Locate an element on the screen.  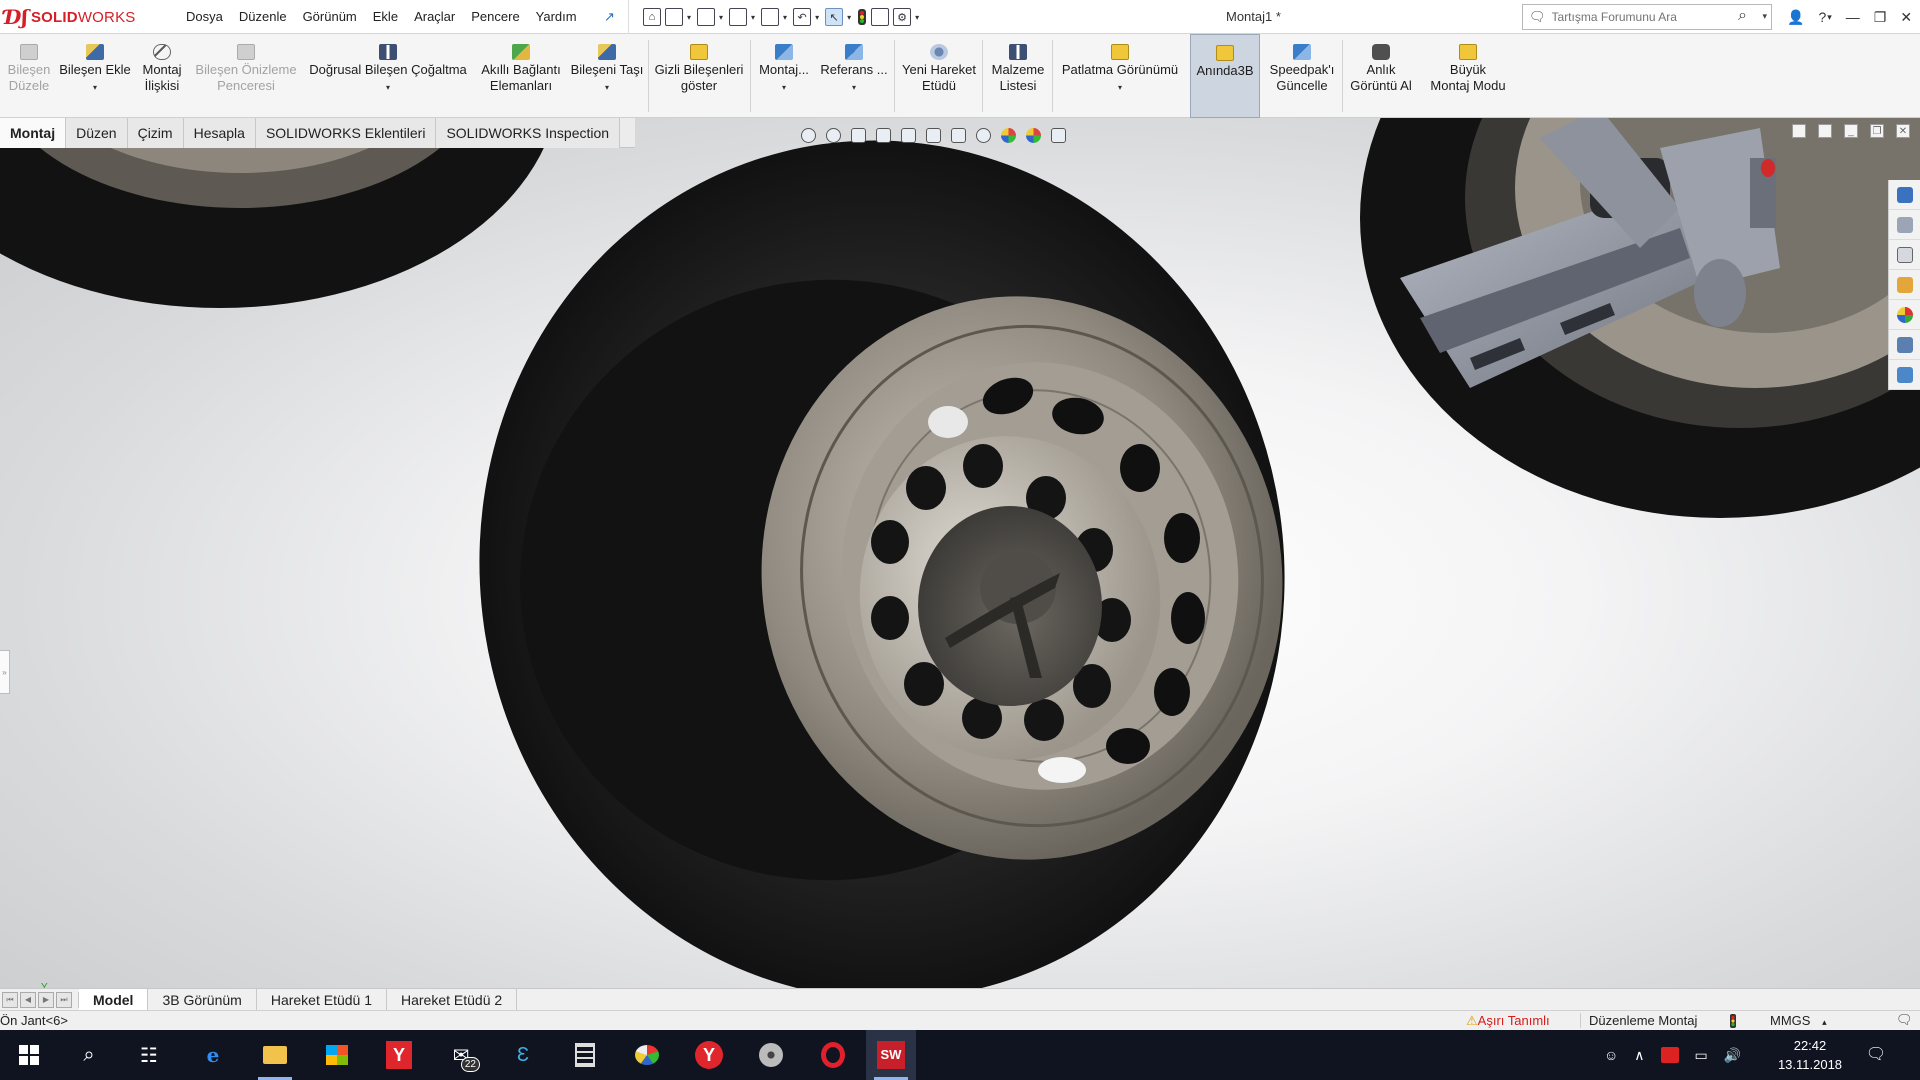
display-style-icon is located at coordinates (958, 135).